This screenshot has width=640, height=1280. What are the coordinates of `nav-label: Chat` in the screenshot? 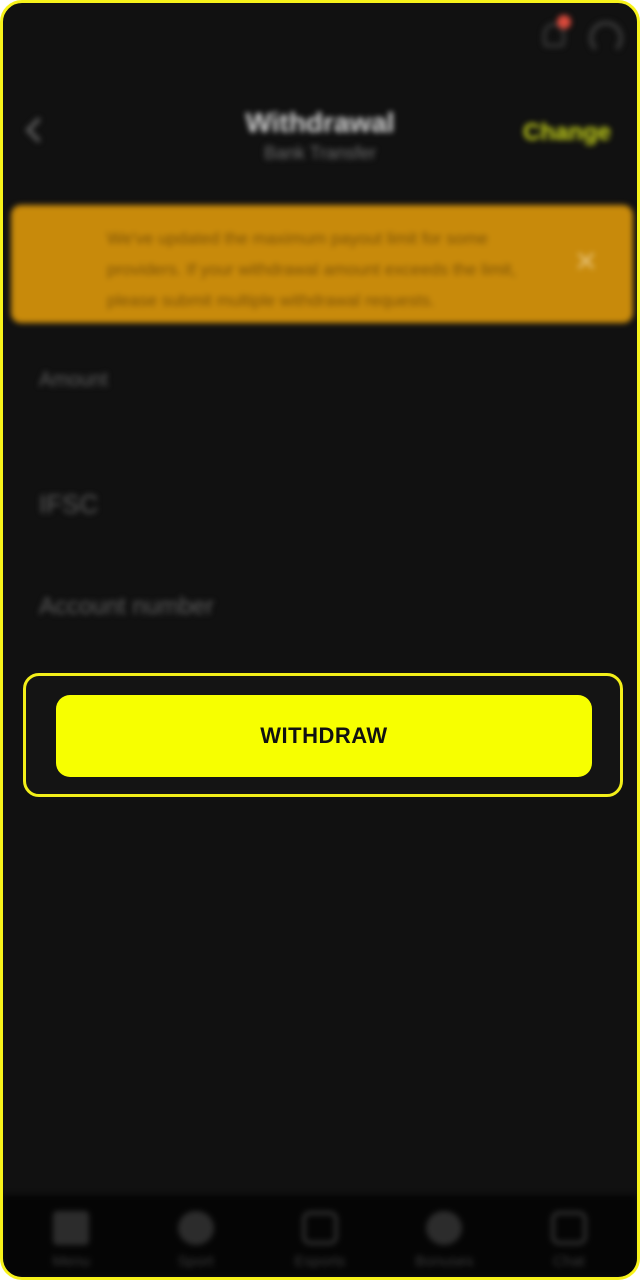 It's located at (568, 1261).